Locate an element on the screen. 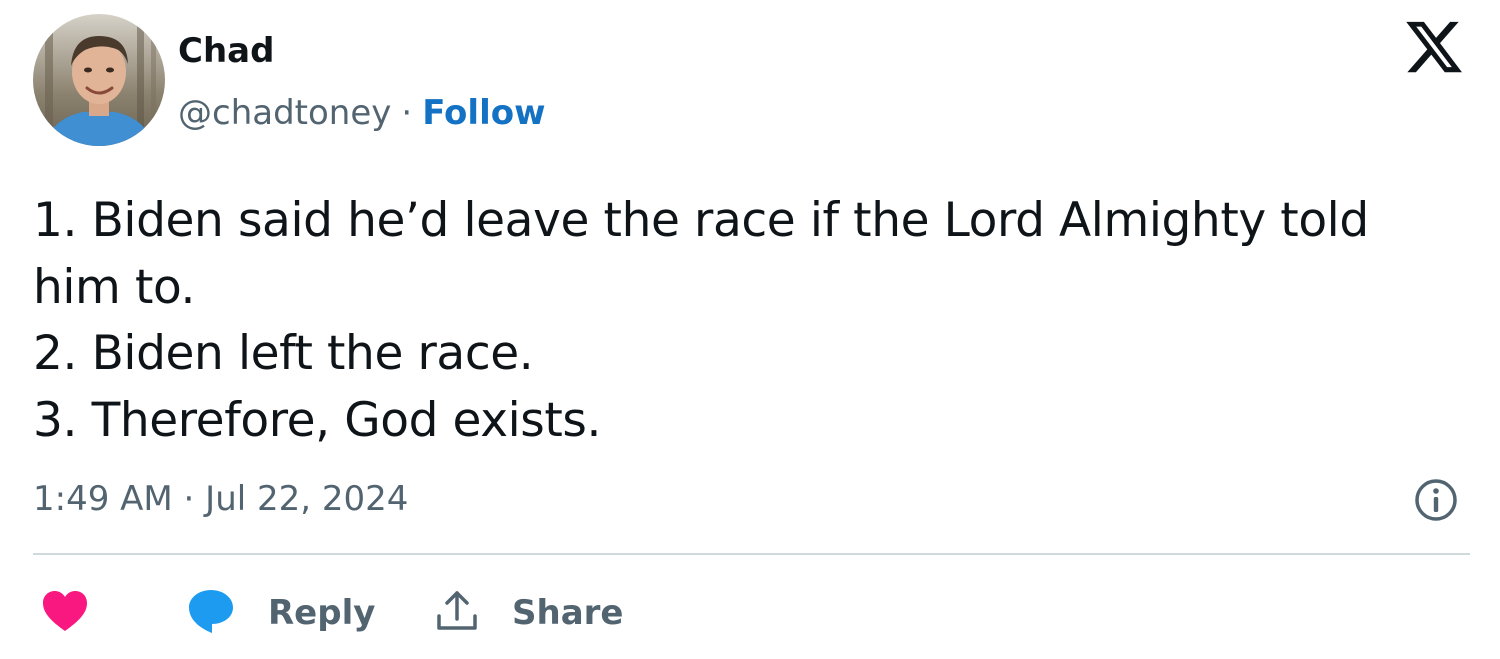  tweet-text-line: him to. is located at coordinates (114, 287).